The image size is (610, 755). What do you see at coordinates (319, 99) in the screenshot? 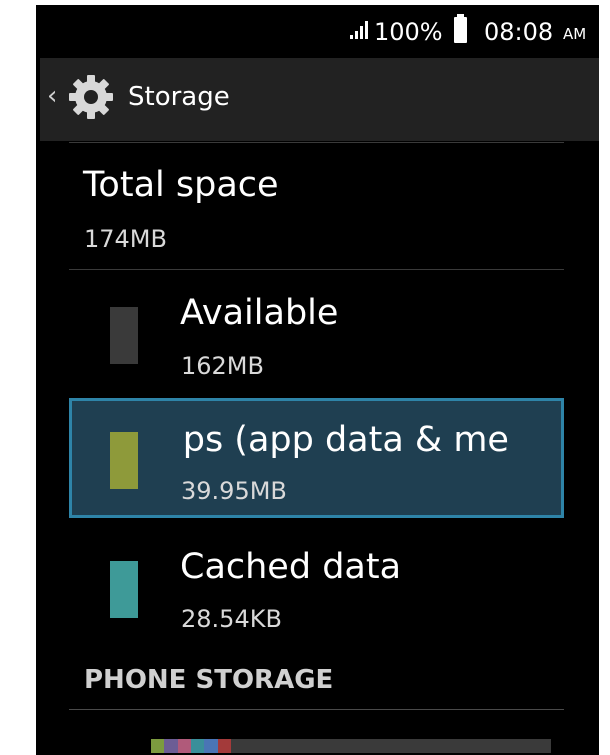
I see `action-bar: ‹ Storage` at bounding box center [319, 99].